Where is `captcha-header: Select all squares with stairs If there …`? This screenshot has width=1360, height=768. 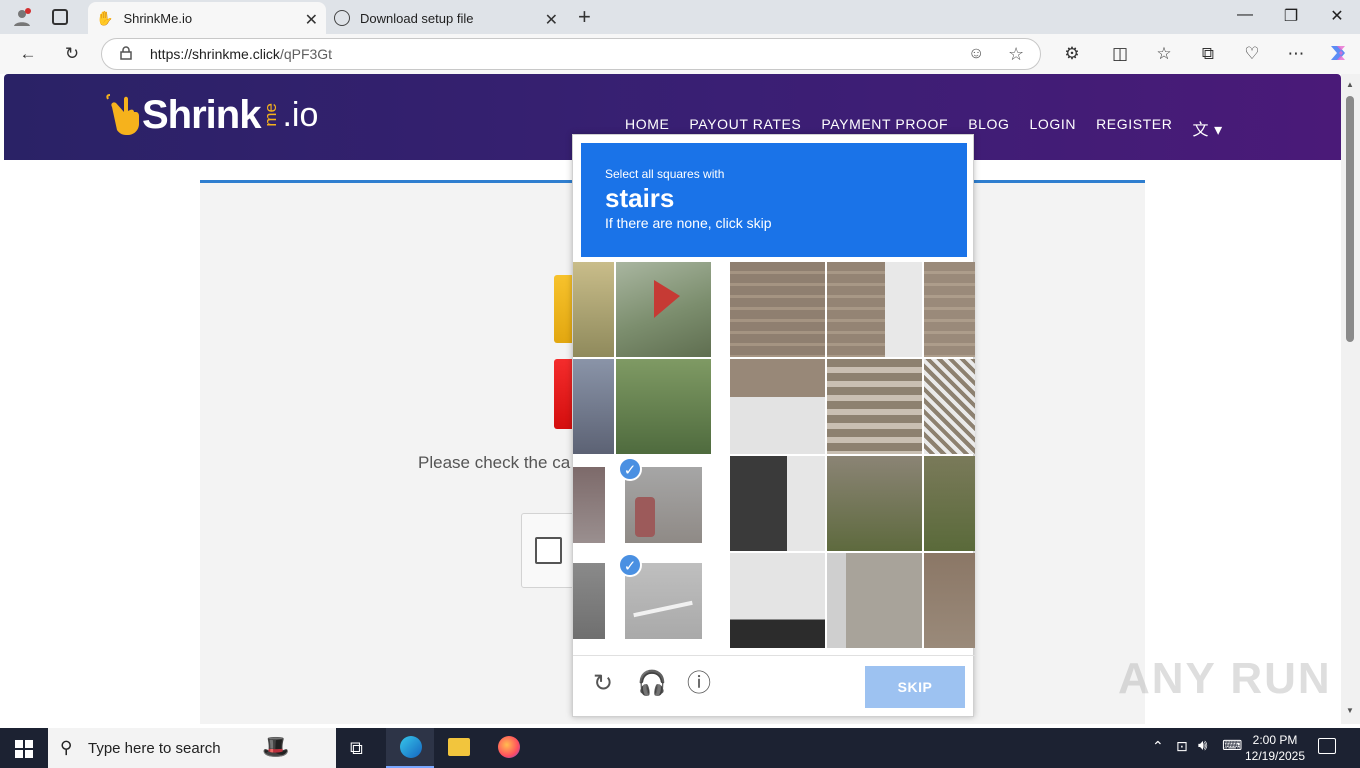 captcha-header: Select all squares with stairs If there … is located at coordinates (774, 200).